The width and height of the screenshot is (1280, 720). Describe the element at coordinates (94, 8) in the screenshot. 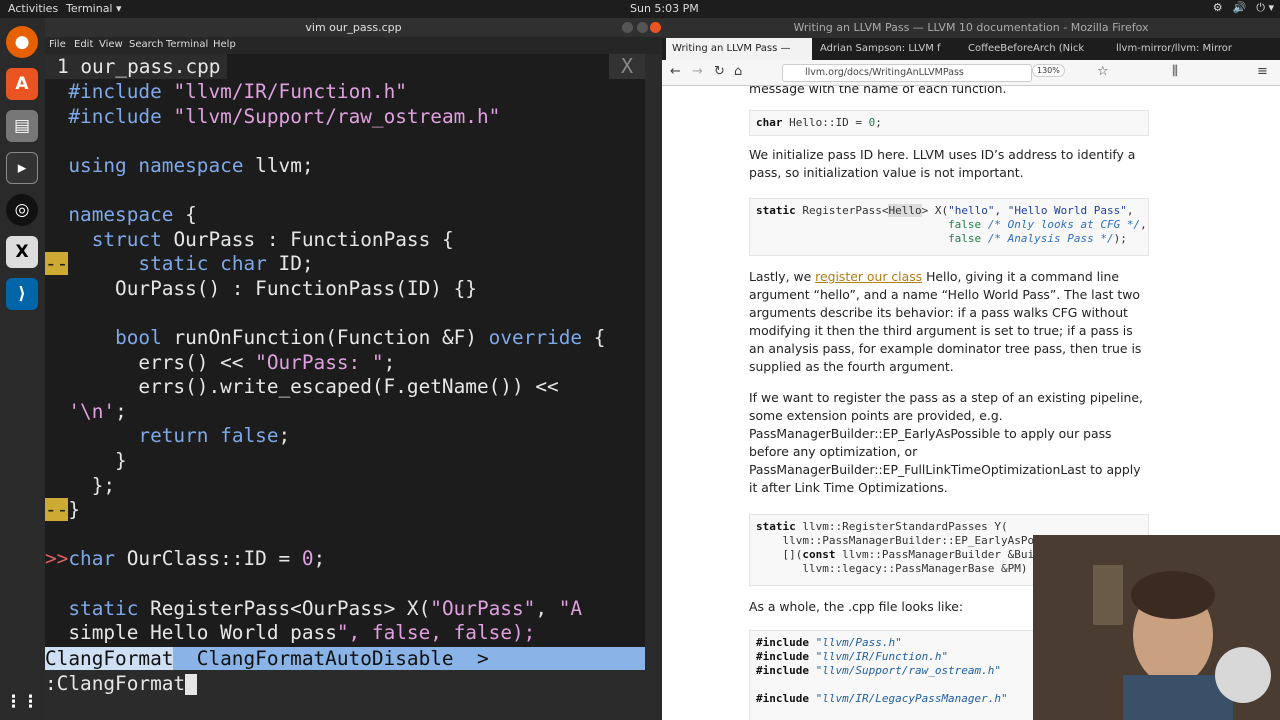

I see `app-menu: Terminal ▾` at that location.